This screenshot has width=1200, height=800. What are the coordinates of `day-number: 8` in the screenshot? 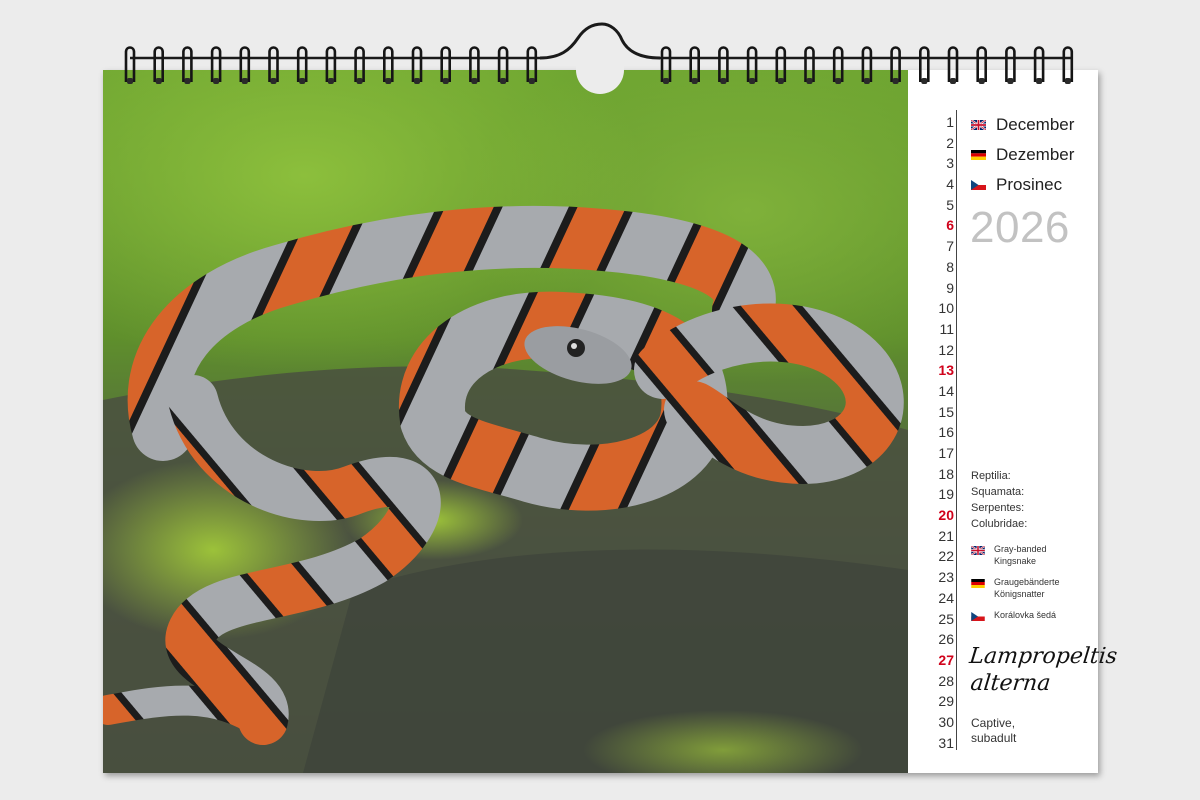 It's located at (950, 266).